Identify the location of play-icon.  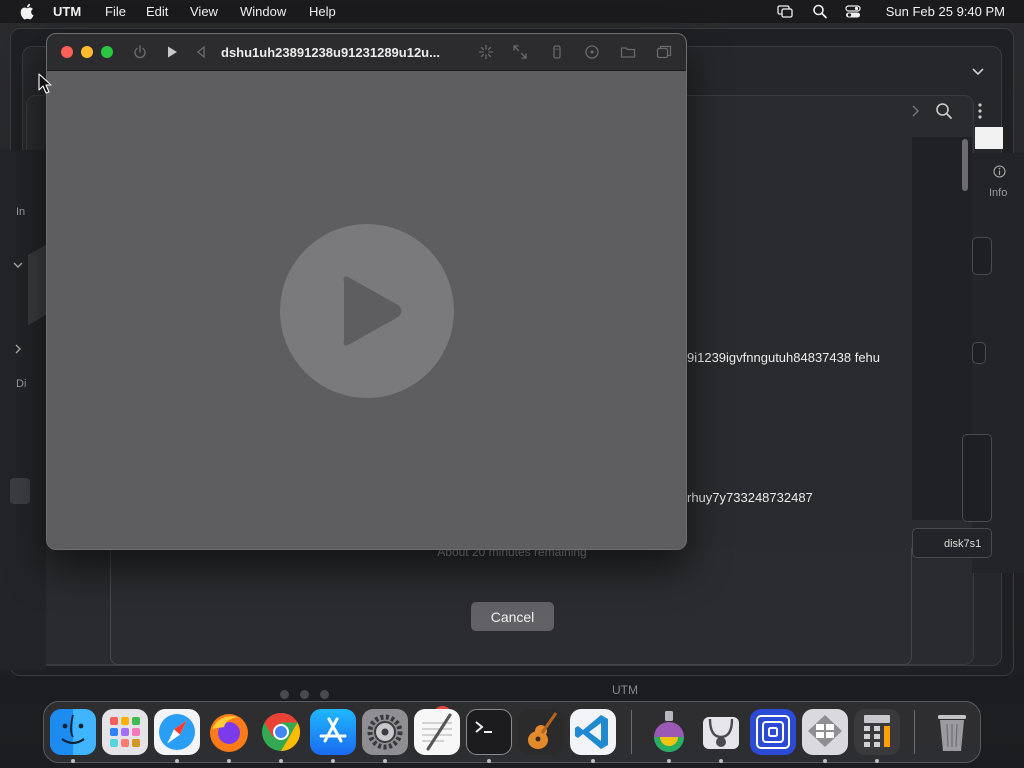
(172, 52).